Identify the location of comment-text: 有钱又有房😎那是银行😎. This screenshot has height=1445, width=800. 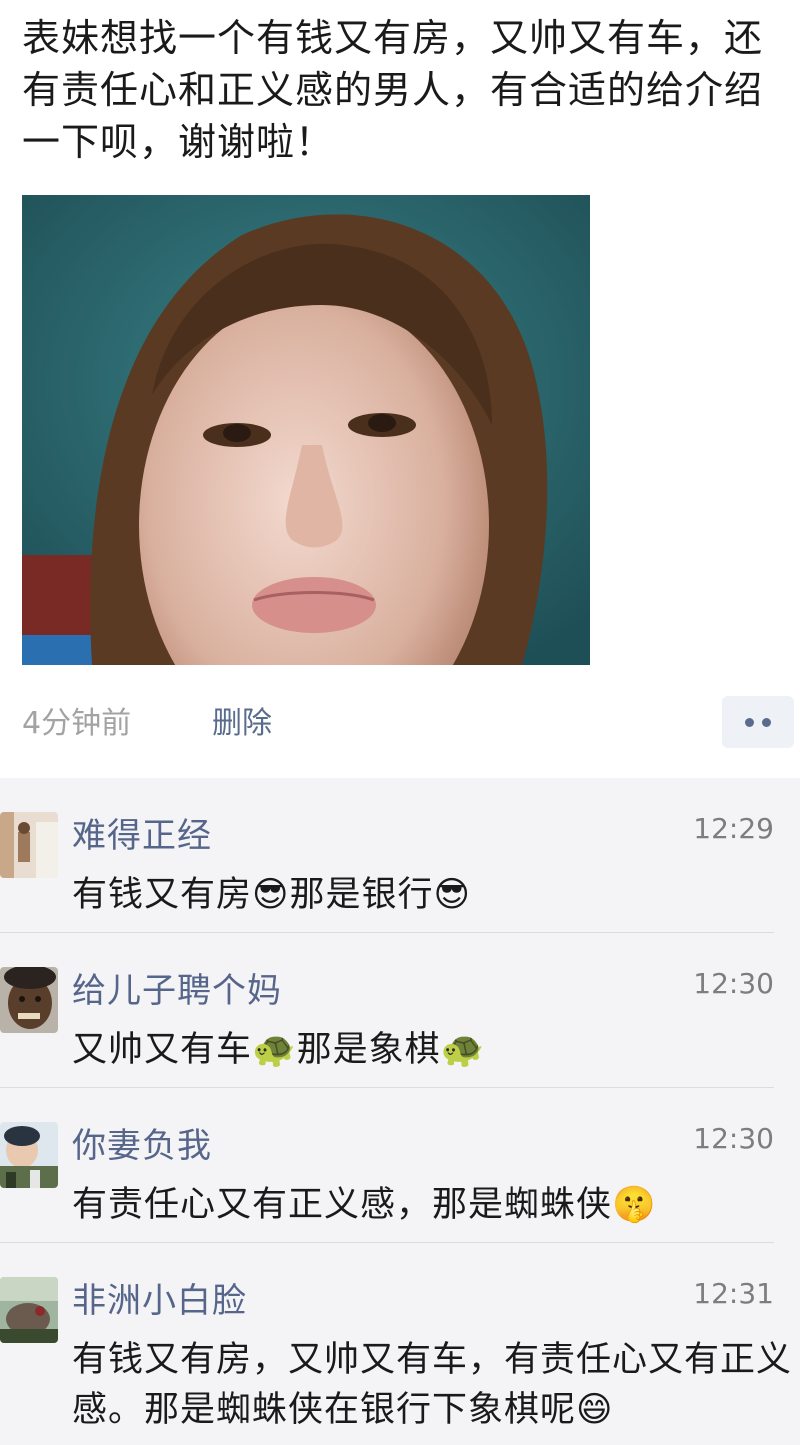
(271, 895).